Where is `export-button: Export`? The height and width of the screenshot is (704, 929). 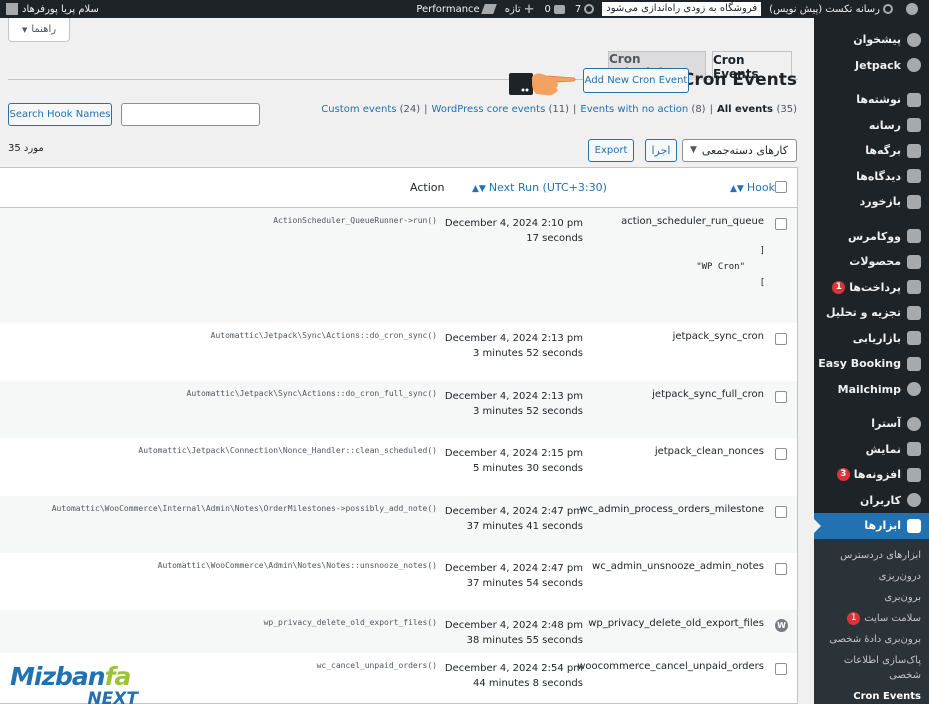 export-button: Export is located at coordinates (611, 150).